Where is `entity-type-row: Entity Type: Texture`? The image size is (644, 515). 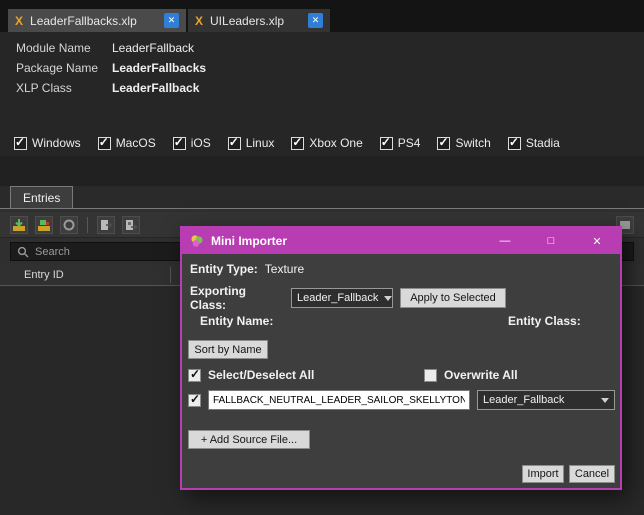
entity-type-row: Entity Type: Texture is located at coordinates (247, 269).